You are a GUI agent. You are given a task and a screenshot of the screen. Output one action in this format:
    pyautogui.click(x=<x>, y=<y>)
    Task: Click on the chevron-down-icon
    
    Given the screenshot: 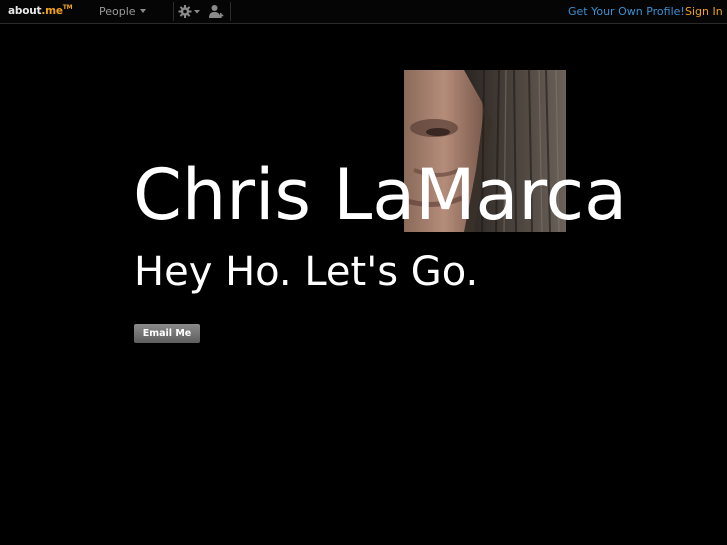 What is the action you would take?
    pyautogui.click(x=142, y=11)
    